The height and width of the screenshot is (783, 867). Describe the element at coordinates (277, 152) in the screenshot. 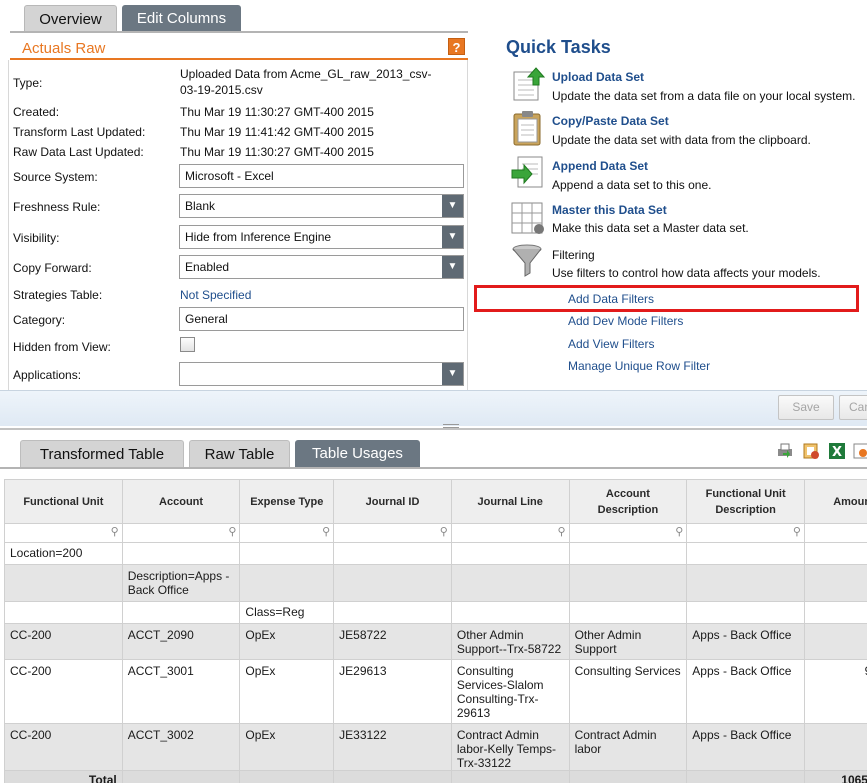

I see `raw-updated-value: Thu Mar 19 11:30:27 GMT-400 2015` at that location.